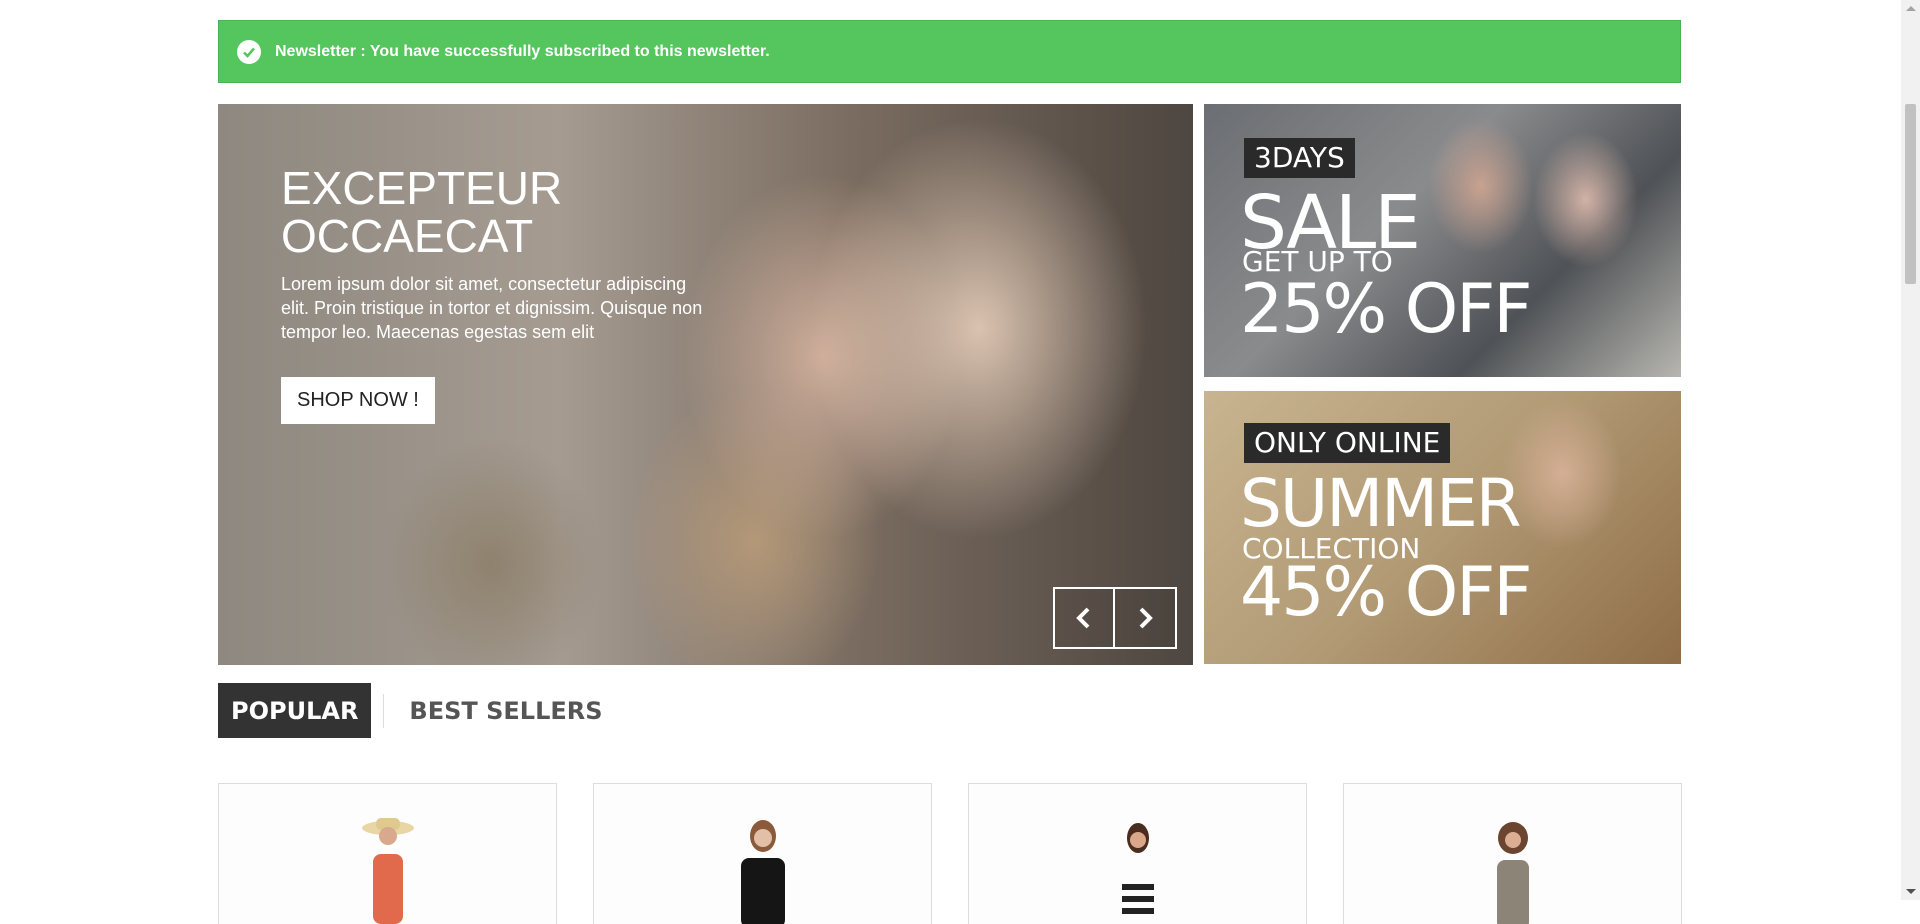 The width and height of the screenshot is (1920, 924). Describe the element at coordinates (384, 710) in the screenshot. I see `tab-divider` at that location.